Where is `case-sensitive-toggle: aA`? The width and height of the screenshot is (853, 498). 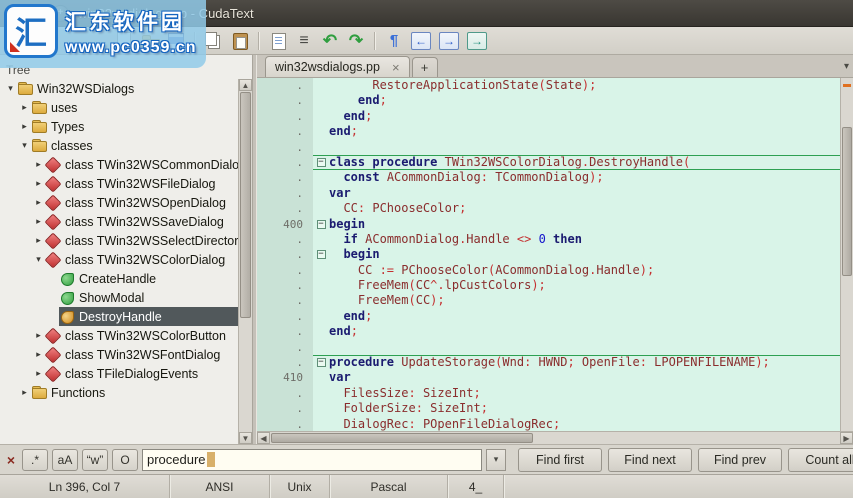 case-sensitive-toggle: aA is located at coordinates (65, 459).